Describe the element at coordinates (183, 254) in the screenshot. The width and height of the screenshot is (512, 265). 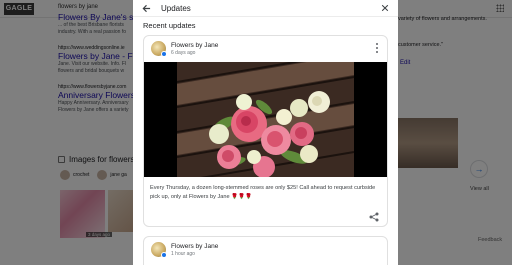
I see `post-timestamp: 1 hour ago` at that location.